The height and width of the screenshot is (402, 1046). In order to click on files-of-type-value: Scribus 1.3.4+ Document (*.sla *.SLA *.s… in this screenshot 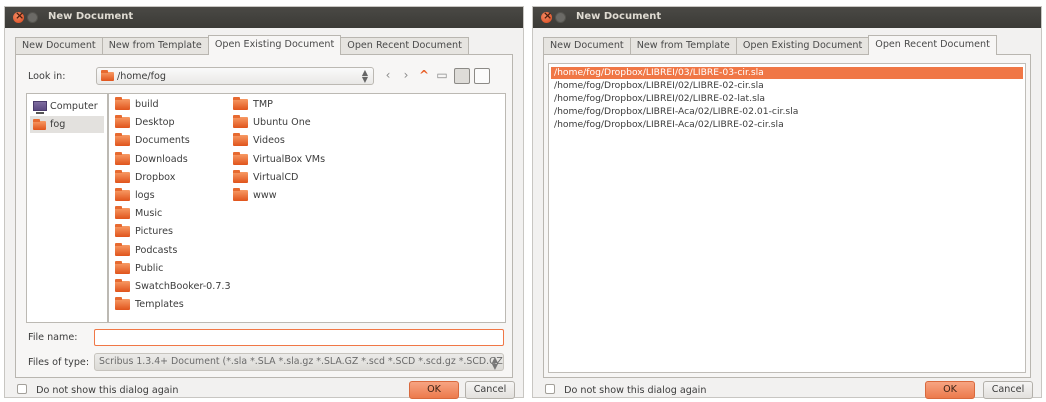, I will do `click(301, 361)`.